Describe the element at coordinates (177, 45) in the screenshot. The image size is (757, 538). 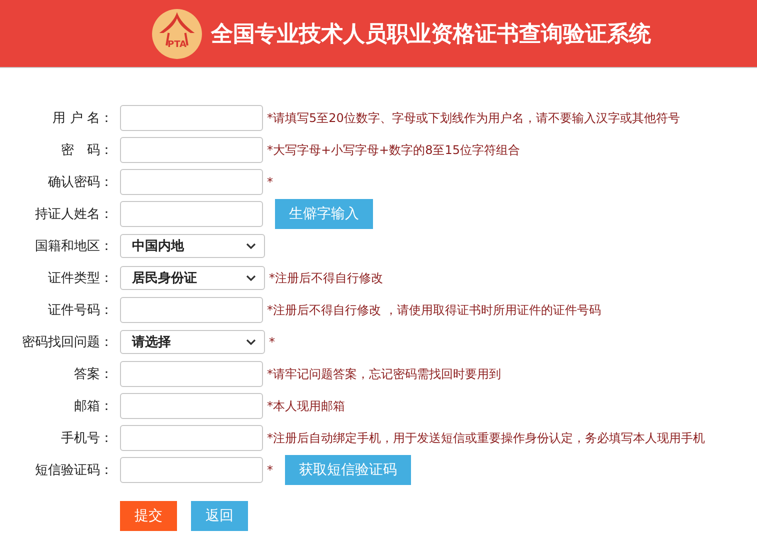
I see `logo-text: PTA` at that location.